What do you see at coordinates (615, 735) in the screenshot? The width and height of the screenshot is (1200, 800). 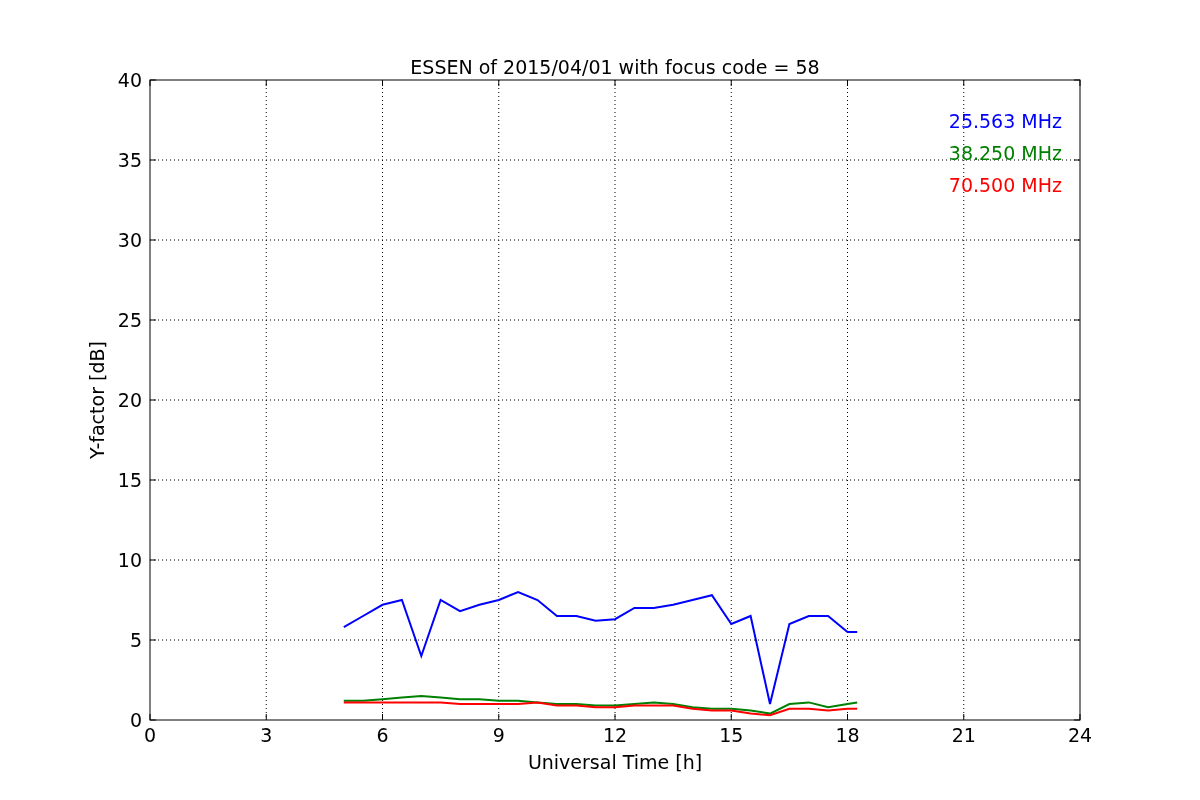 I see `x-tick-label: 12` at bounding box center [615, 735].